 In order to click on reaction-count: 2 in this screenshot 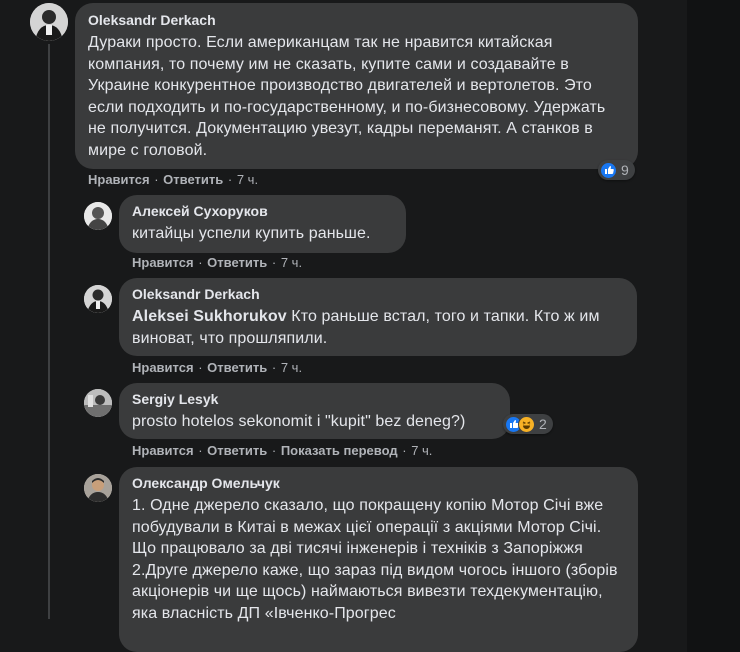, I will do `click(543, 424)`.